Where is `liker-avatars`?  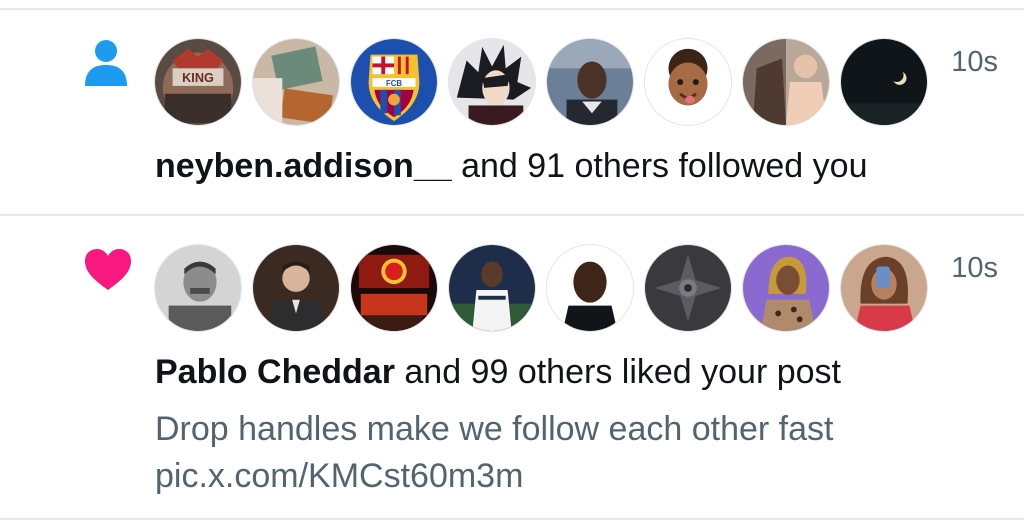
liker-avatars is located at coordinates (541, 288).